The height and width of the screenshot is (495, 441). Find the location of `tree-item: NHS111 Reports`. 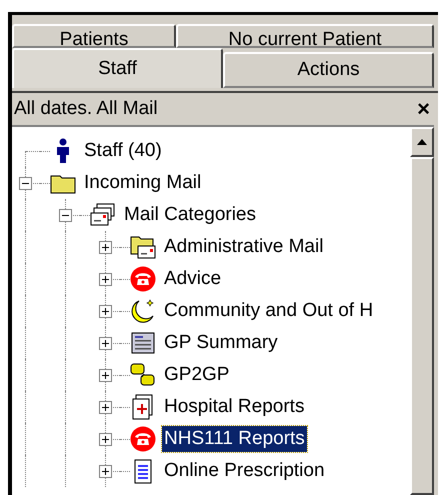

tree-item: NHS111 Reports is located at coordinates (234, 439).